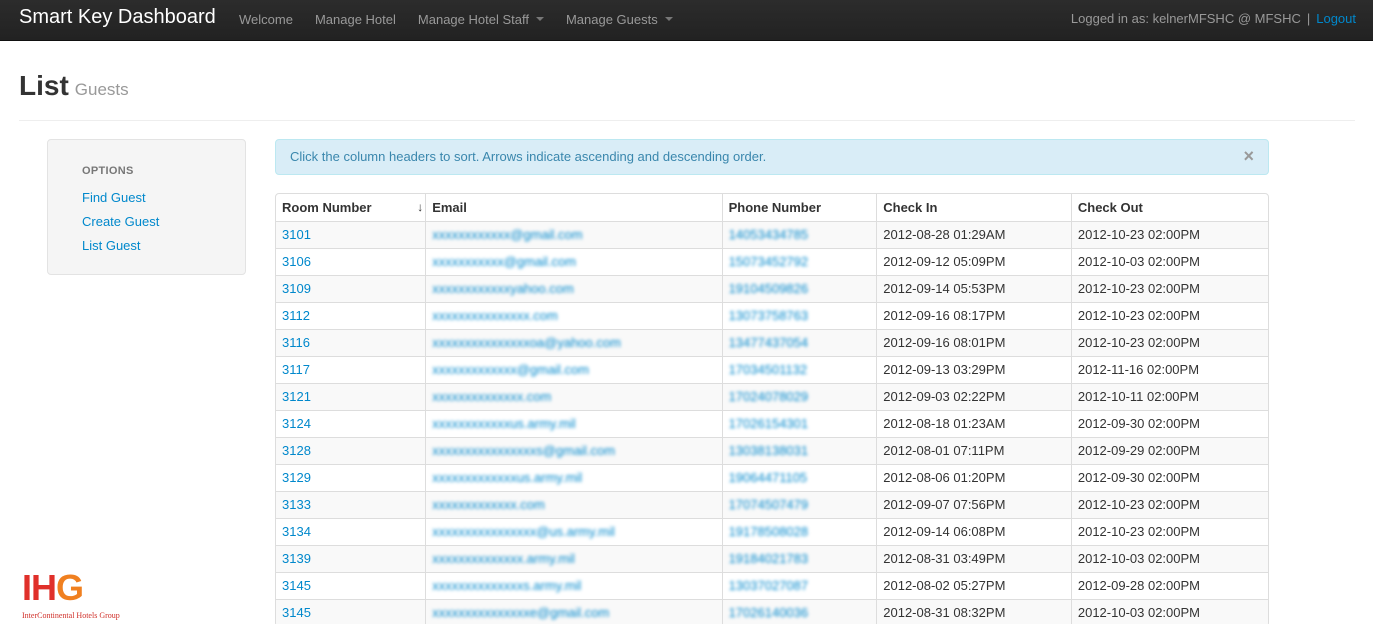  I want to click on email-cell: xxxxxxxxxxxxxx.com, so click(574, 396).